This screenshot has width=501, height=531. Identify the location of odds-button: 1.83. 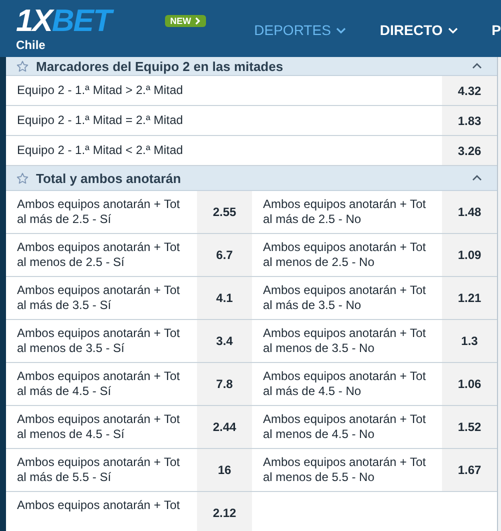
(469, 121).